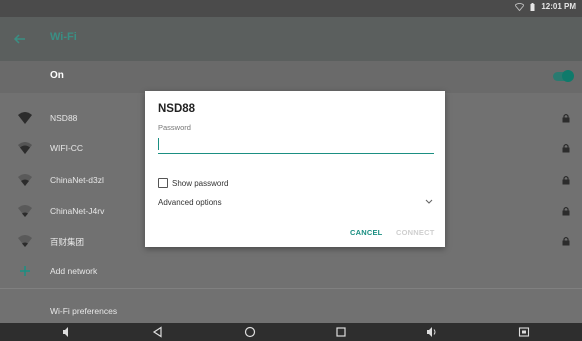  Describe the element at coordinates (291, 8) in the screenshot. I see `status-bar: 12:01 PM` at that location.